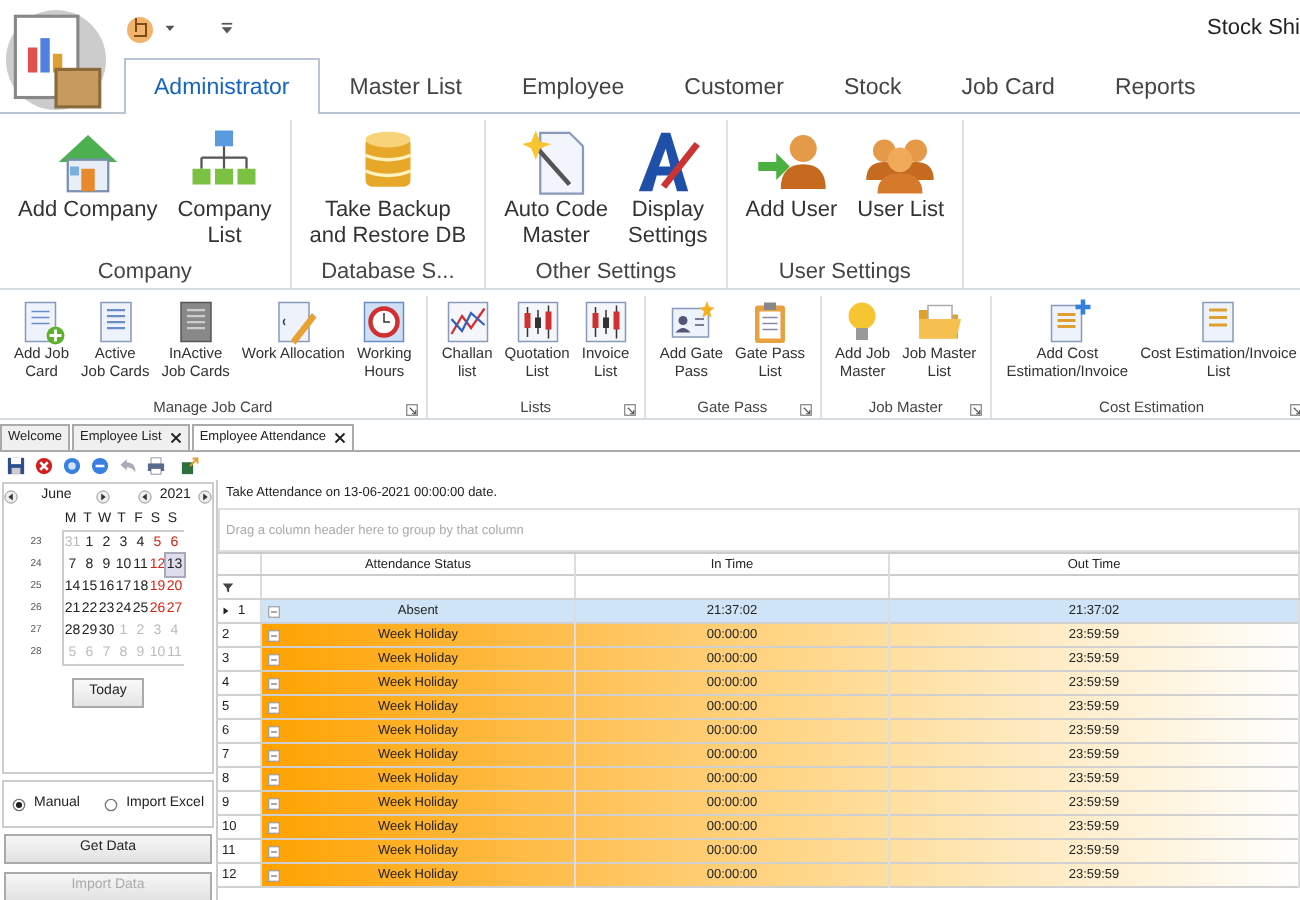 Image resolution: width=1300 pixels, height=900 pixels. Describe the element at coordinates (156, 466) in the screenshot. I see `printer-icon` at that location.